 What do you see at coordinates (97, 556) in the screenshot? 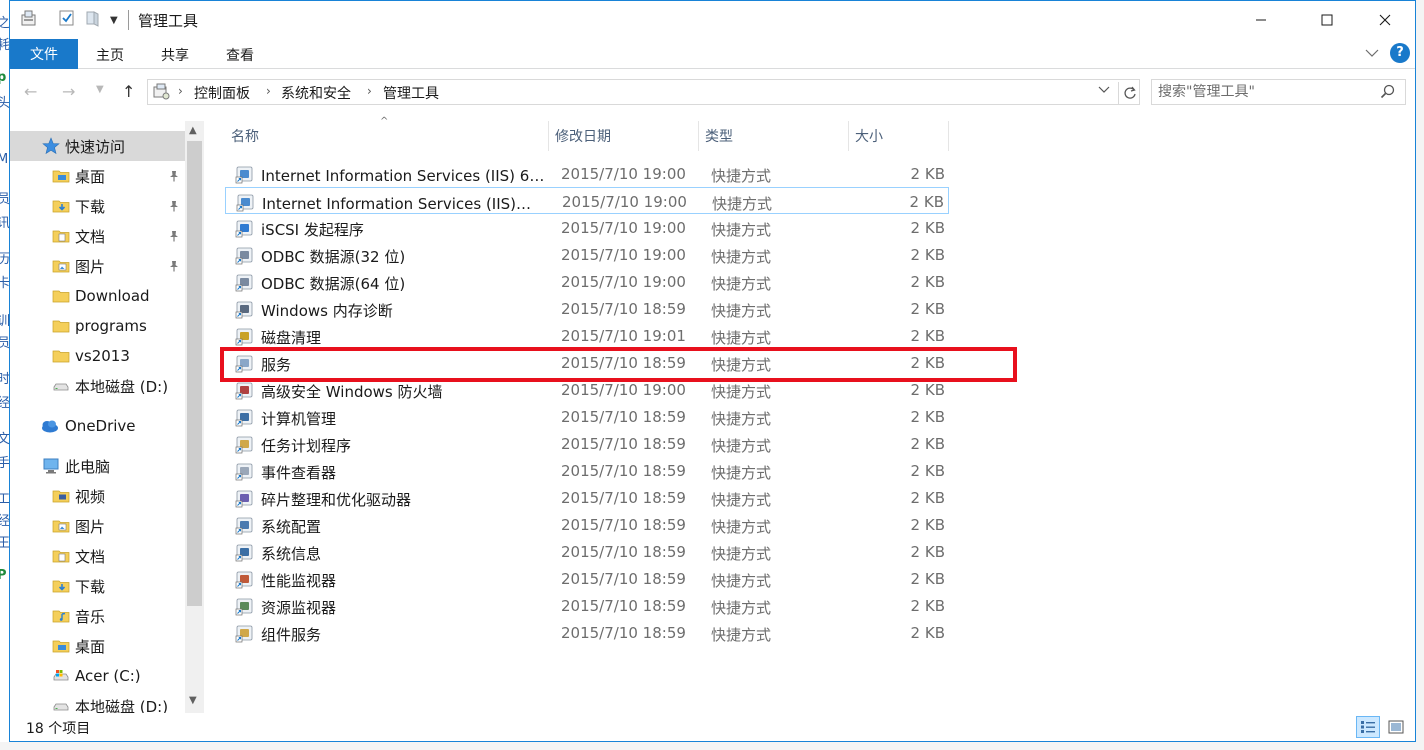
I see `nav-pc-item: 文档` at bounding box center [97, 556].